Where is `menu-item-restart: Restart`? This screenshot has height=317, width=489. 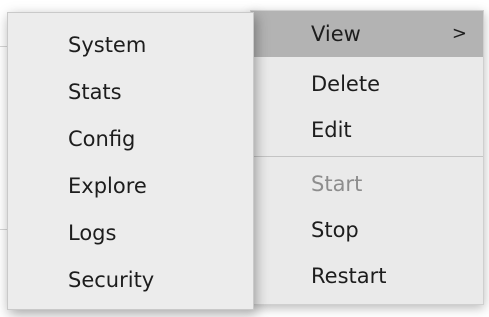
menu-item-restart: Restart is located at coordinates (367, 276).